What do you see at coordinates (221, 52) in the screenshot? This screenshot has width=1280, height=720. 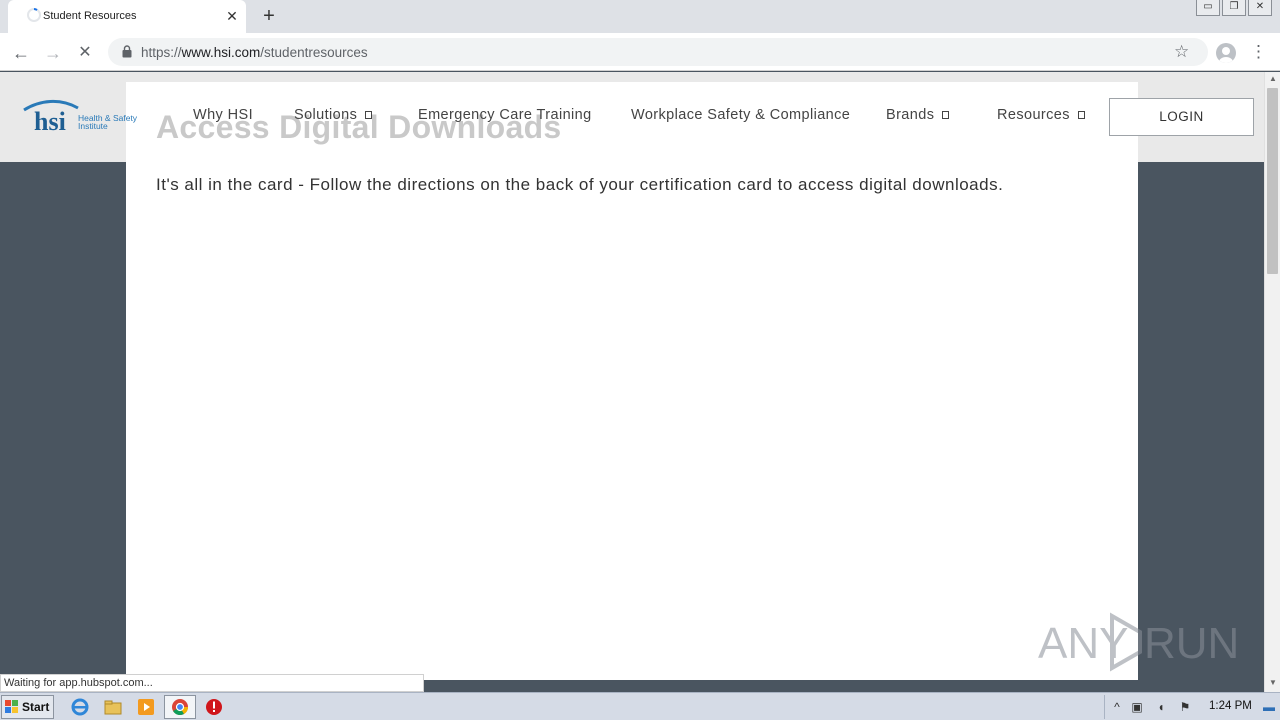 I see `url-host: www.hsi.com` at bounding box center [221, 52].